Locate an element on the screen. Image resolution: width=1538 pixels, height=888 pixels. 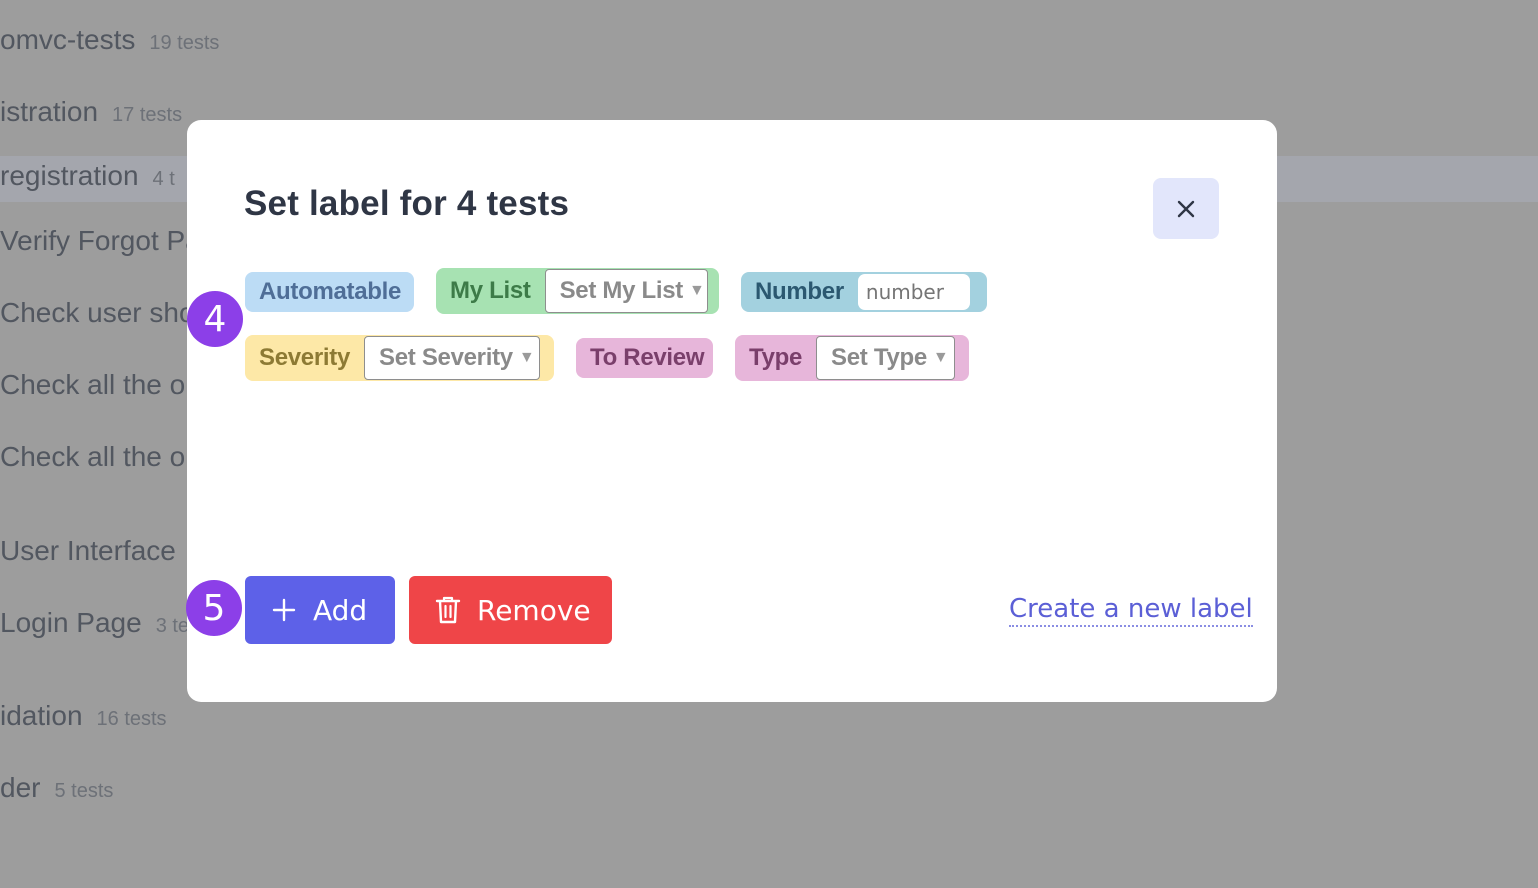
label-automatable: Automatable is located at coordinates (329, 292).